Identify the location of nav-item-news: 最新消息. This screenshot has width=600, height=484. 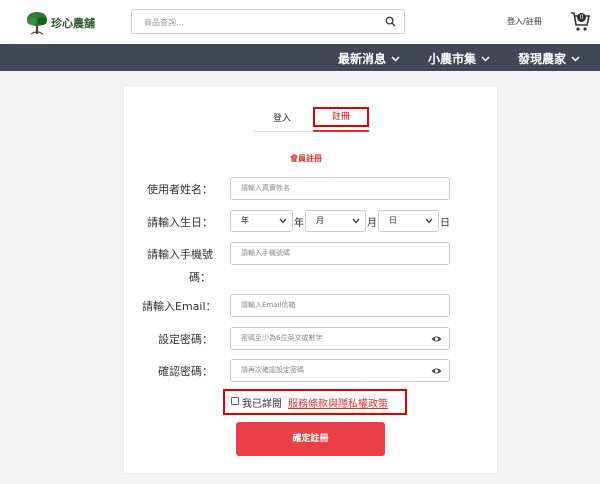
(369, 58).